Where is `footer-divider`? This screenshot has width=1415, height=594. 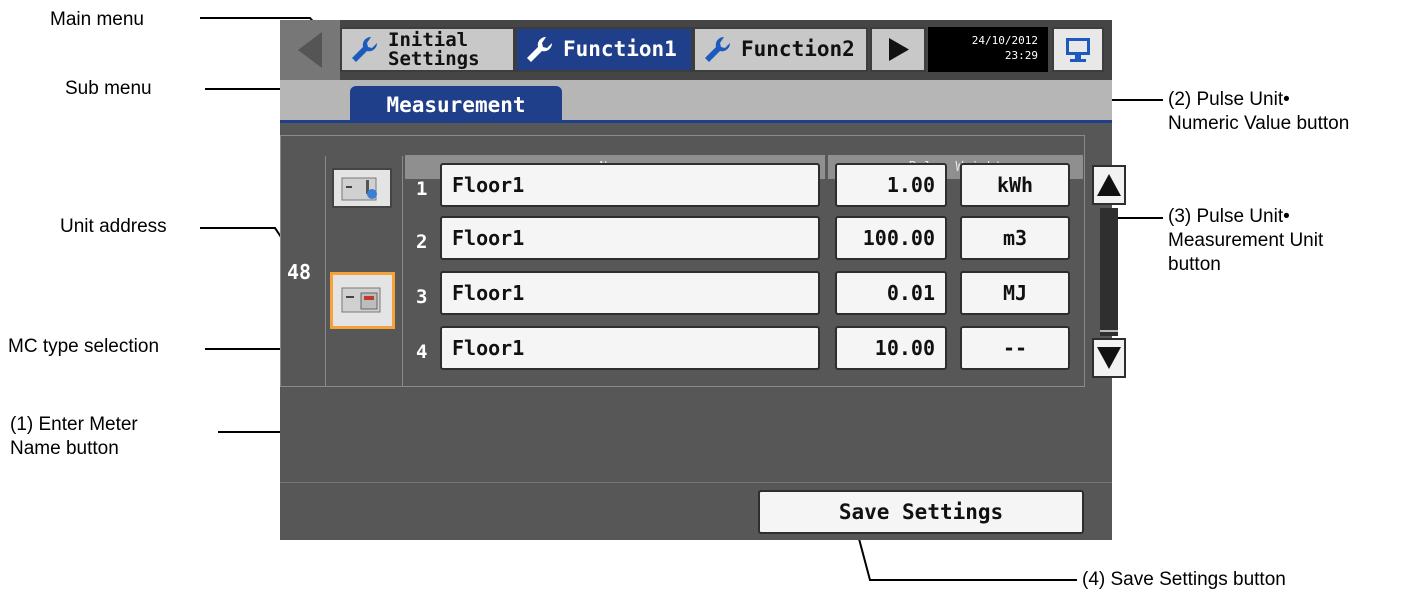 footer-divider is located at coordinates (696, 482).